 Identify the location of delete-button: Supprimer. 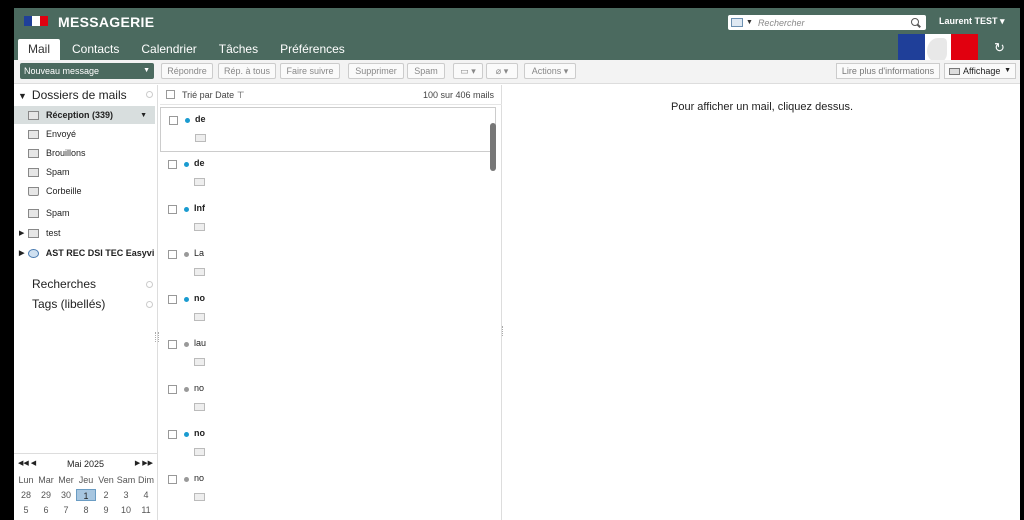
(376, 71).